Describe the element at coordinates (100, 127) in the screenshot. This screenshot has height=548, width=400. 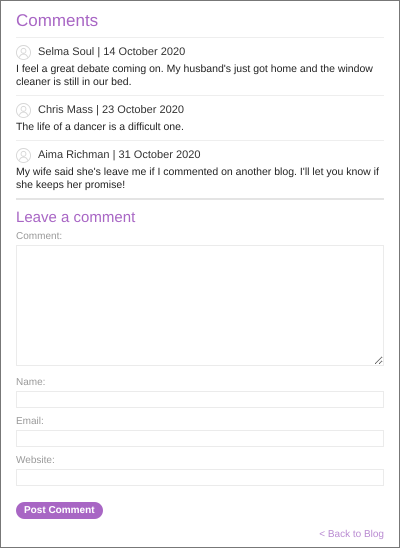
I see `comment-text: The life of a dancer is a difficult one.` at that location.